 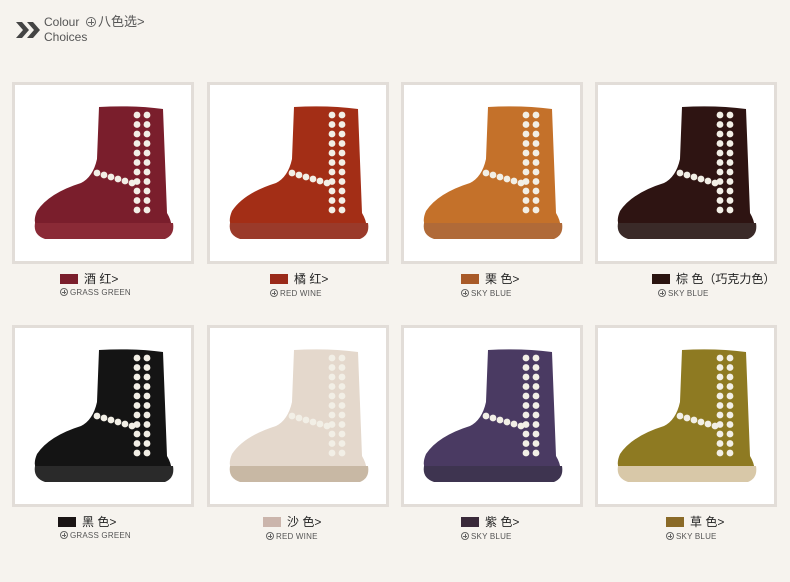 What do you see at coordinates (121, 21) in the screenshot?
I see `title-cn-text: 八色选>` at bounding box center [121, 21].